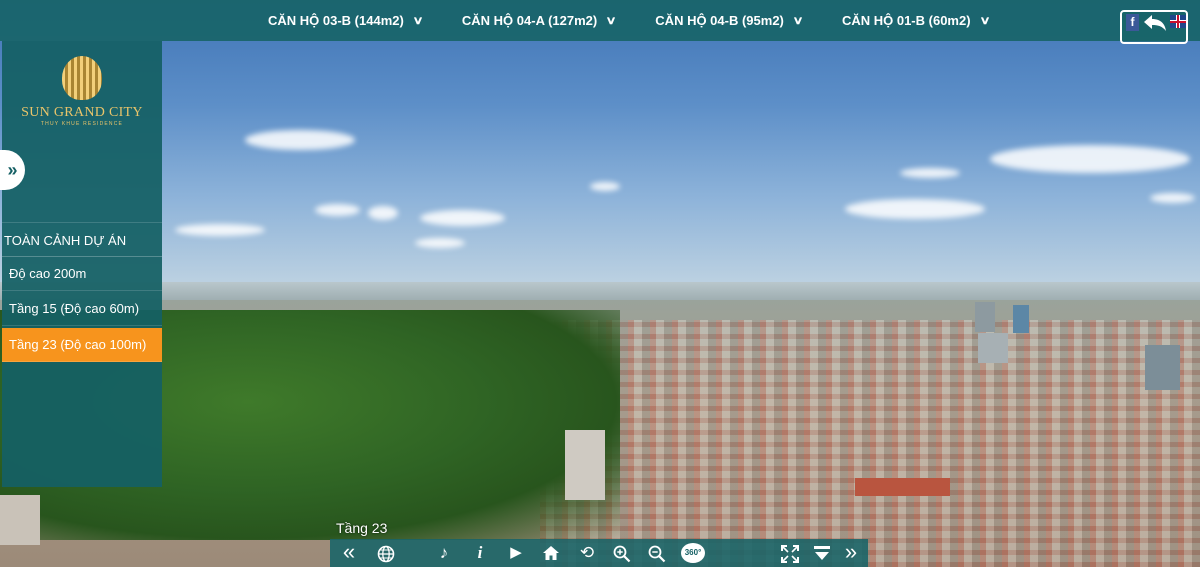  I want to click on section-title: TOÀN CẢNH DỰ ÁN, so click(82, 239).